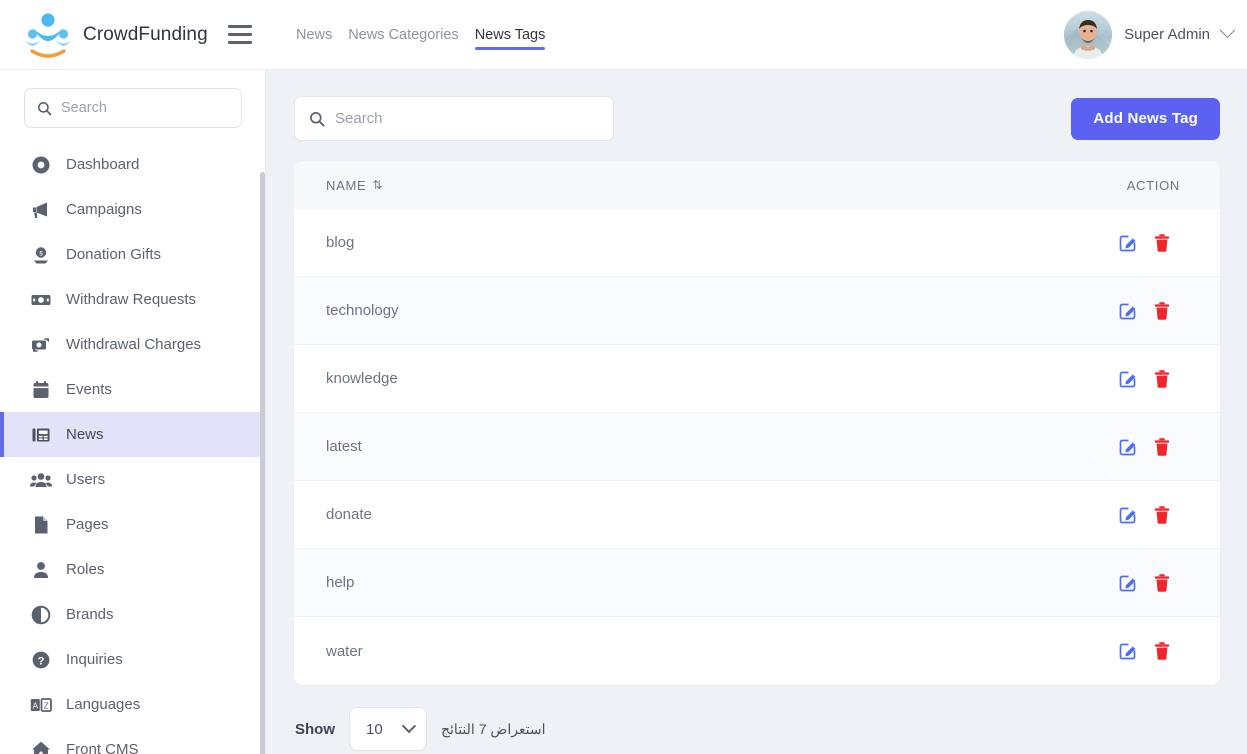 Image resolution: width=1247 pixels, height=754 pixels. What do you see at coordinates (85, 569) in the screenshot?
I see `sidebar-item-label: Roles` at bounding box center [85, 569].